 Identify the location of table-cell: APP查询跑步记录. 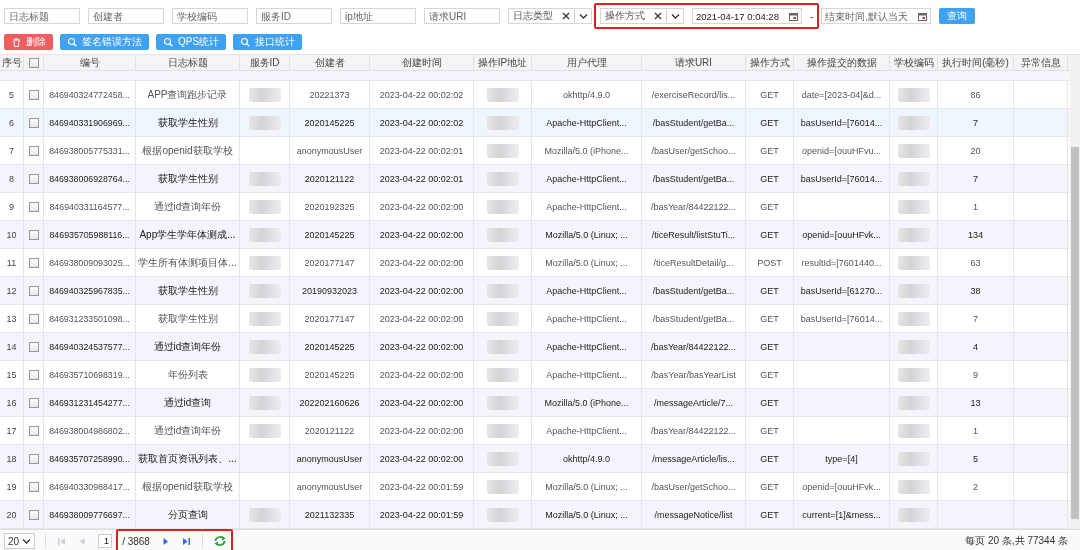
(187, 94).